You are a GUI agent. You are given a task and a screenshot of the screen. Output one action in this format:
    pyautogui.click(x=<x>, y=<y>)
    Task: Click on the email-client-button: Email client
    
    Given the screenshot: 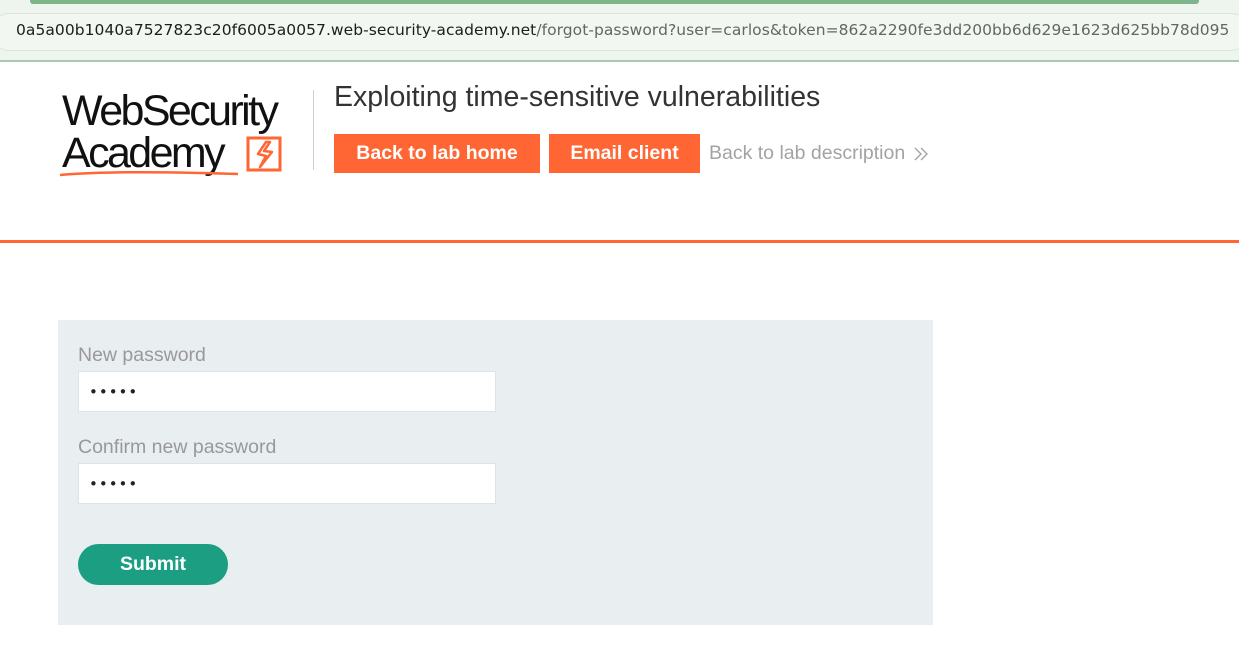 What is the action you would take?
    pyautogui.click(x=624, y=153)
    